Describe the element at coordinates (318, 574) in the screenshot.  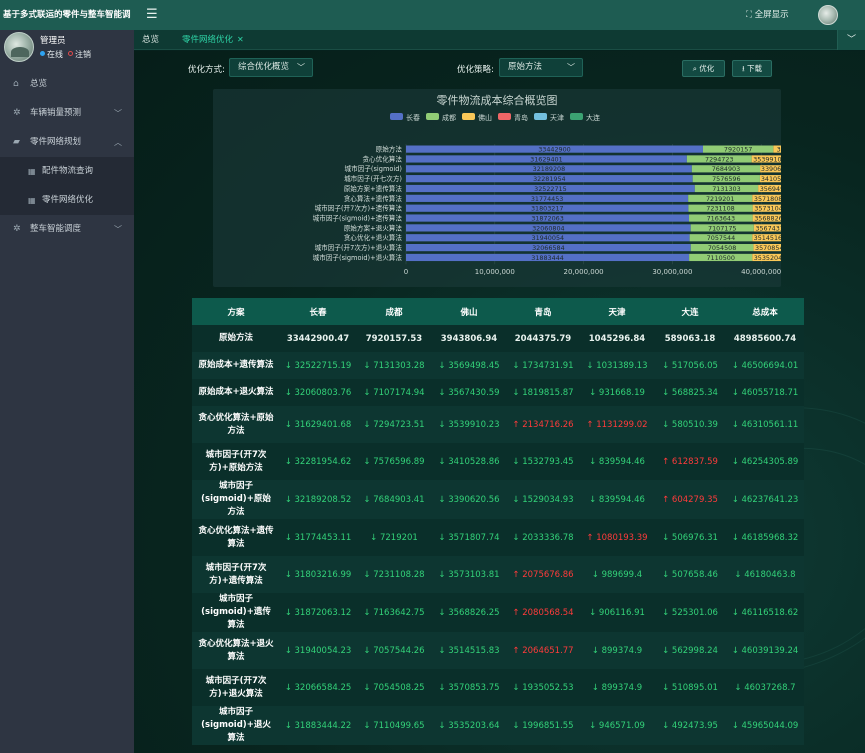
I see `table-cell: ↓ 31803216.99` at that location.